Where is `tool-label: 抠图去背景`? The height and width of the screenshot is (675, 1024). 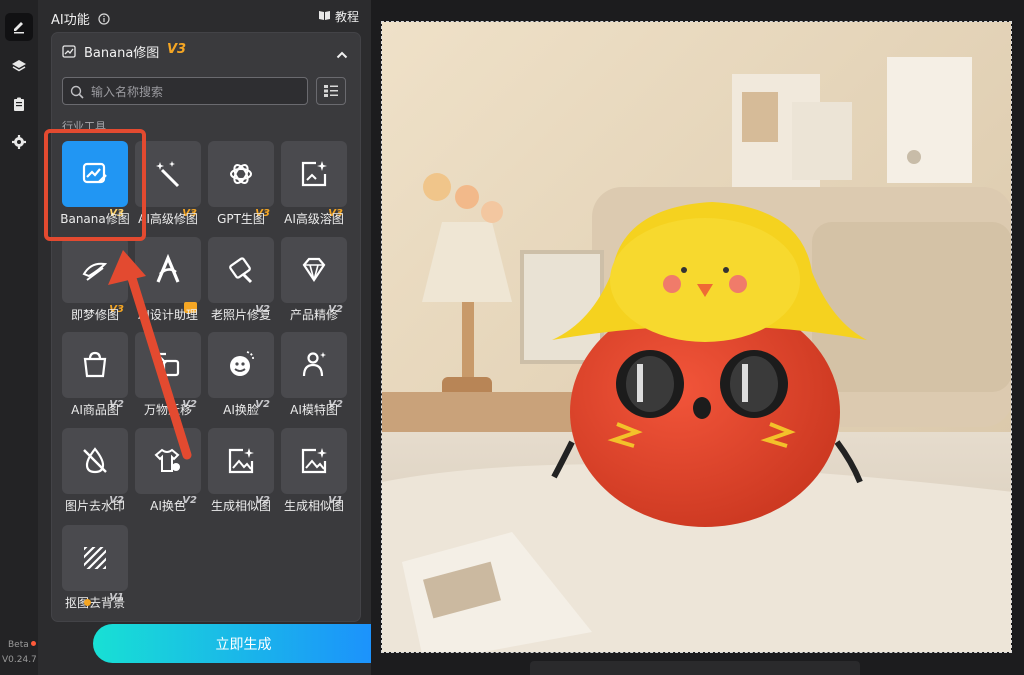 tool-label: 抠图去背景 is located at coordinates (94, 603).